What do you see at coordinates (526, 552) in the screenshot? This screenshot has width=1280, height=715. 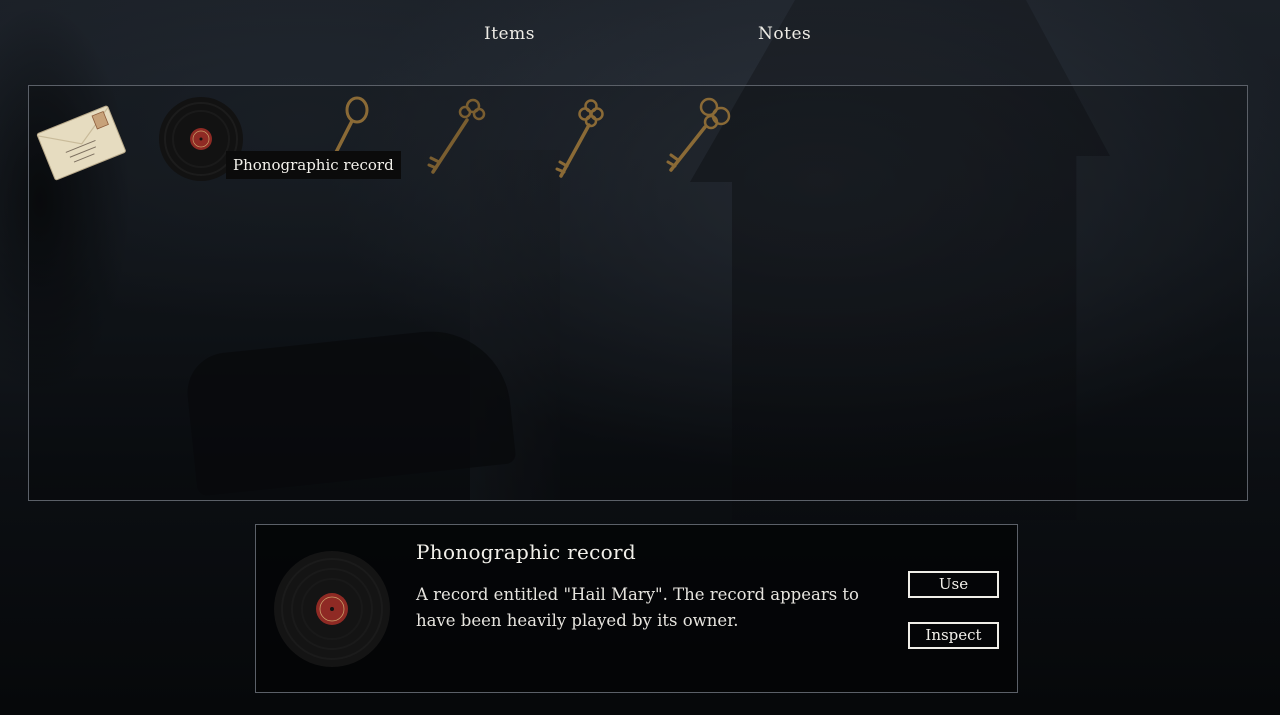 I see `detail-title: Phonographic record` at bounding box center [526, 552].